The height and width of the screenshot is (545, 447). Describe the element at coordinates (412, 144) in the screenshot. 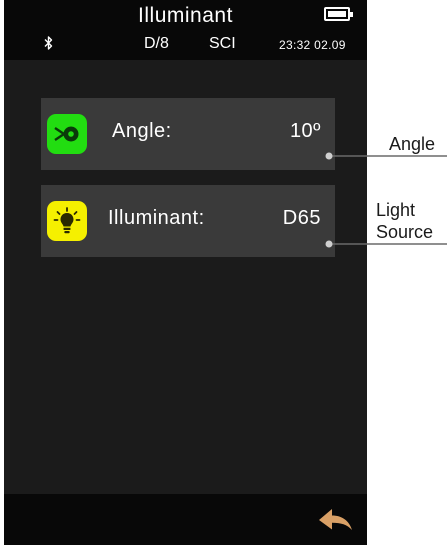

I see `angle-callout-label: Angle` at that location.